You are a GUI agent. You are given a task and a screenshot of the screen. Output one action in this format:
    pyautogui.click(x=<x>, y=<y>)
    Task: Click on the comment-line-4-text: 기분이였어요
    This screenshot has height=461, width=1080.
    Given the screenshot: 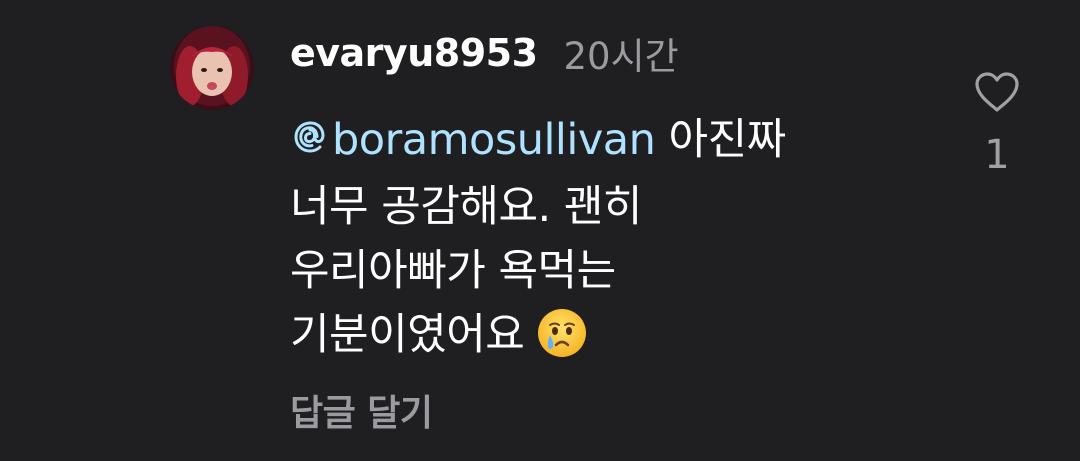 What is the action you would take?
    pyautogui.click(x=407, y=335)
    